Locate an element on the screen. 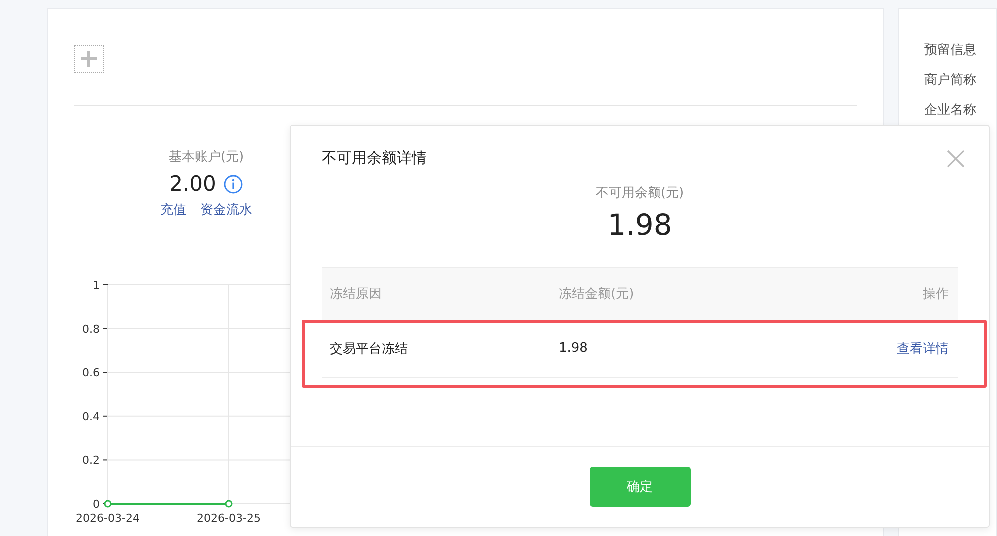  axis-date-label: 2026-03-24 is located at coordinates (108, 518).